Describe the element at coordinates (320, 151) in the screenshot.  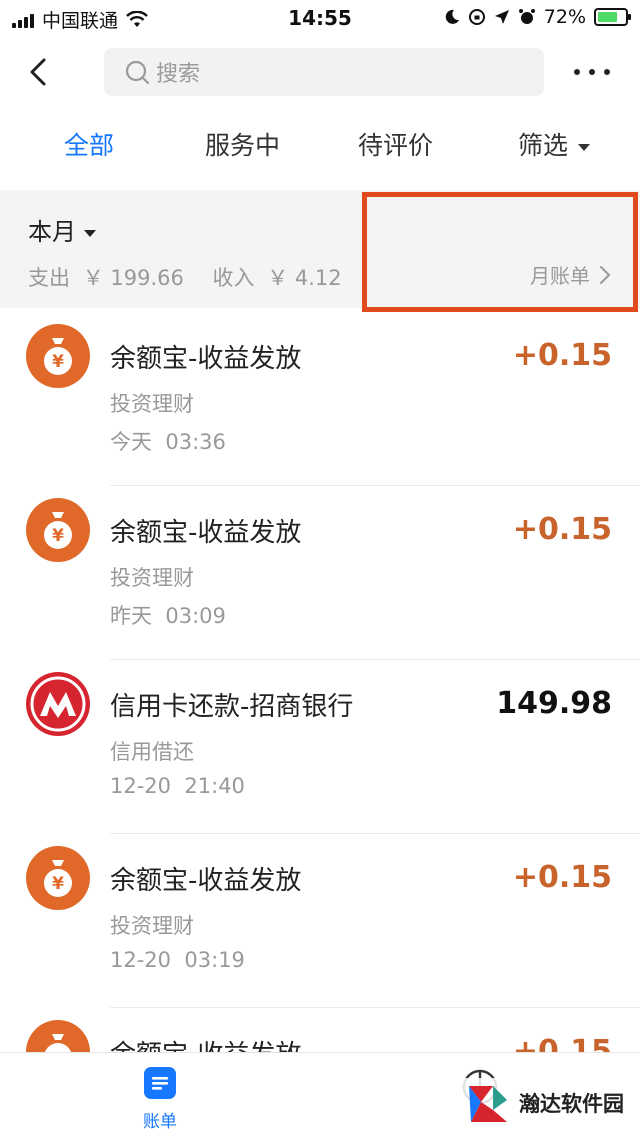
I see `filter-tabs: 全部 服务中 待评价 筛选` at that location.